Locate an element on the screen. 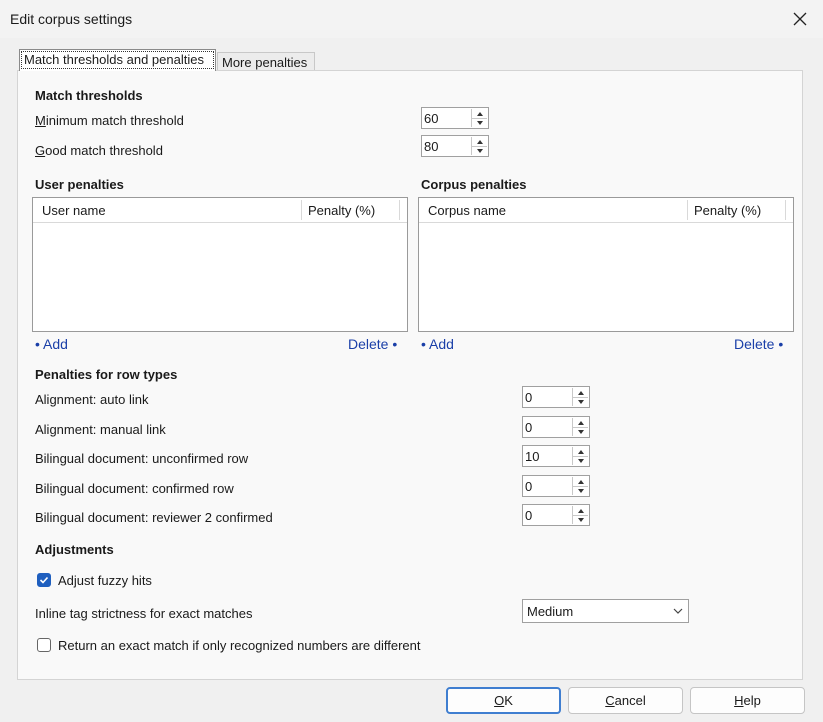 The height and width of the screenshot is (722, 823). close-icon is located at coordinates (800, 19).